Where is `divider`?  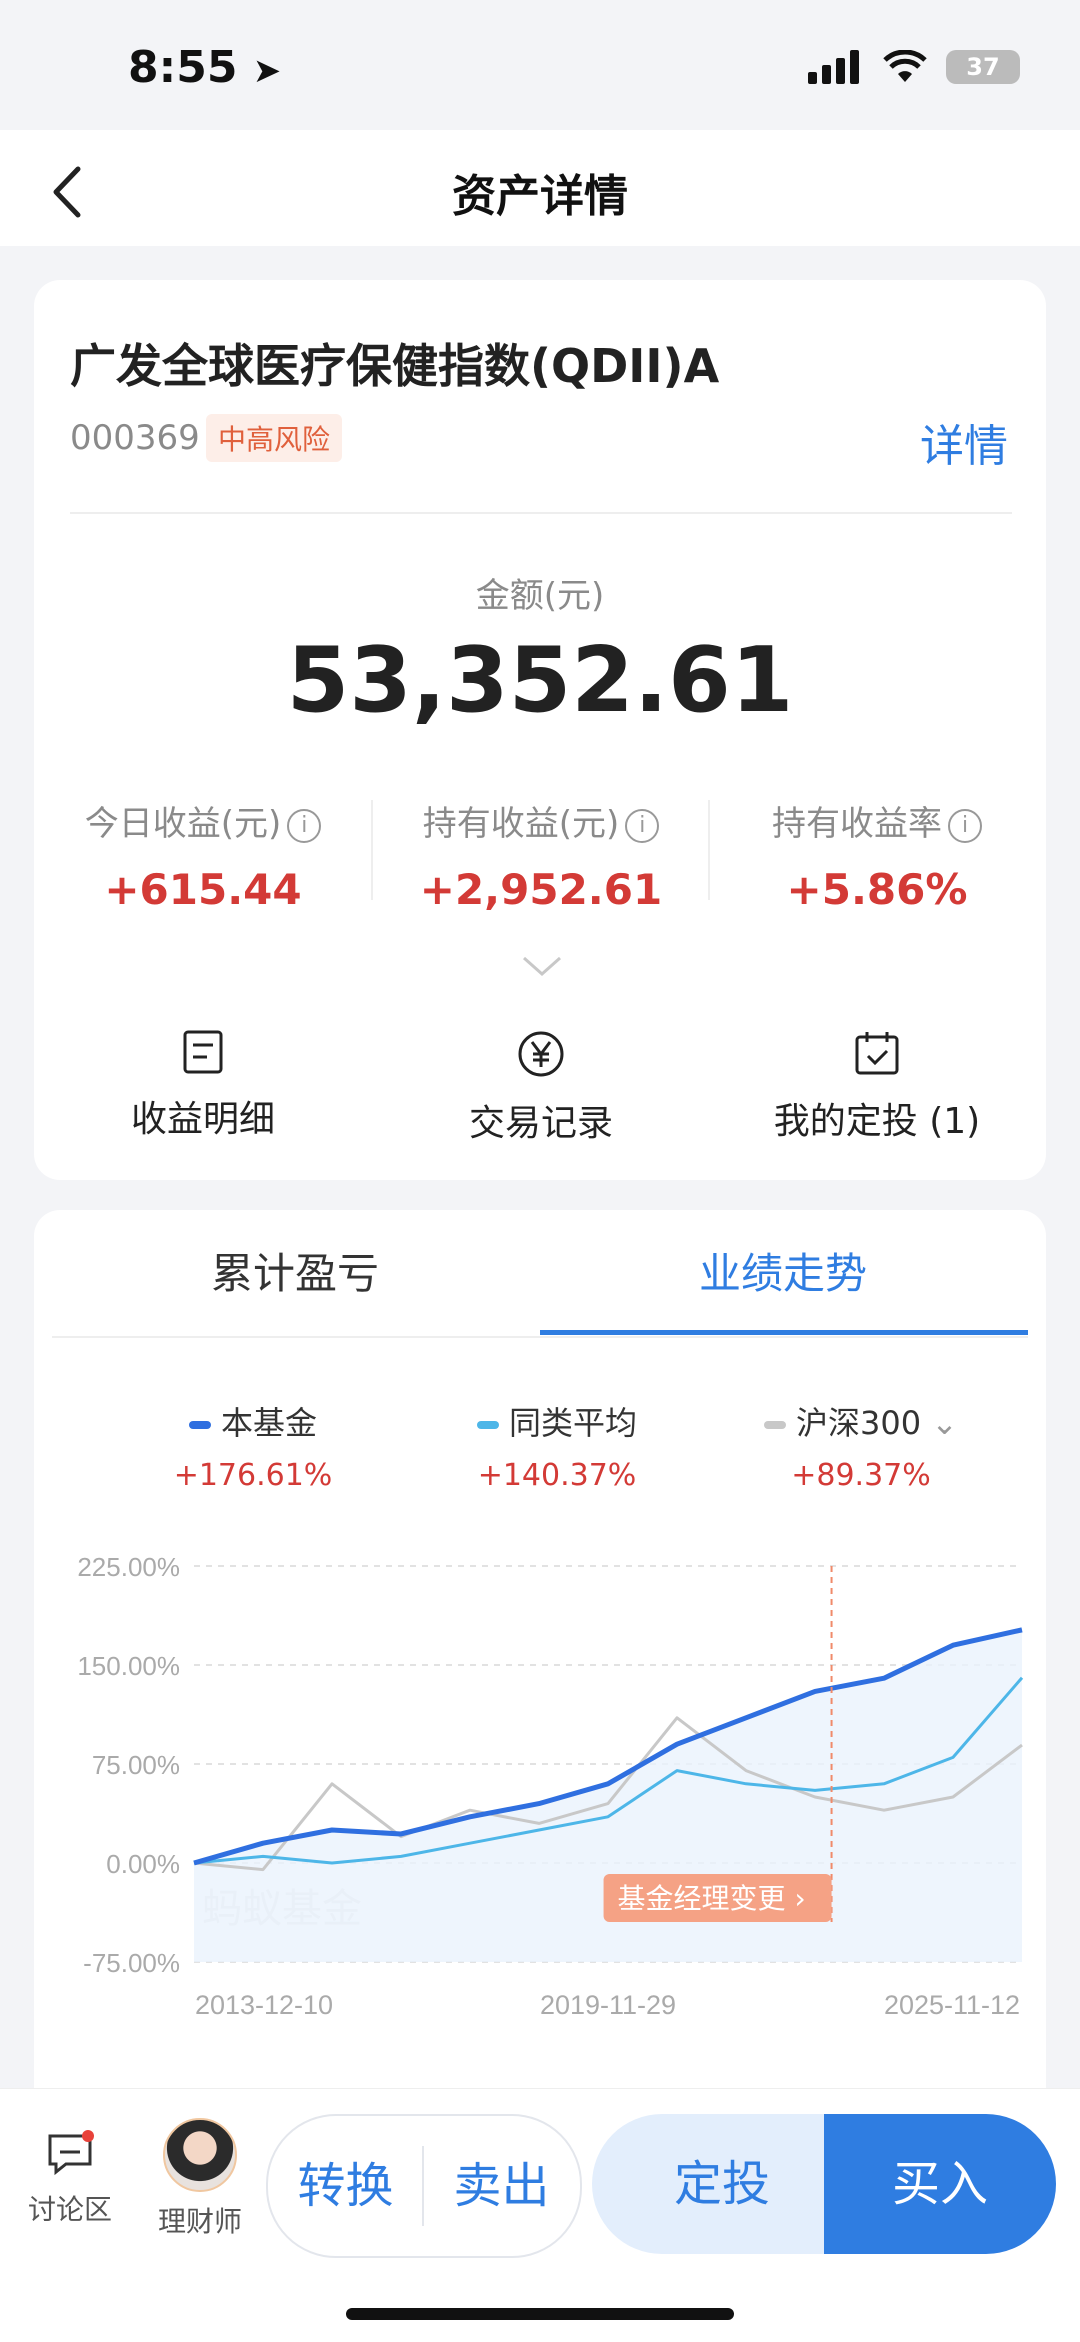 divider is located at coordinates (541, 513).